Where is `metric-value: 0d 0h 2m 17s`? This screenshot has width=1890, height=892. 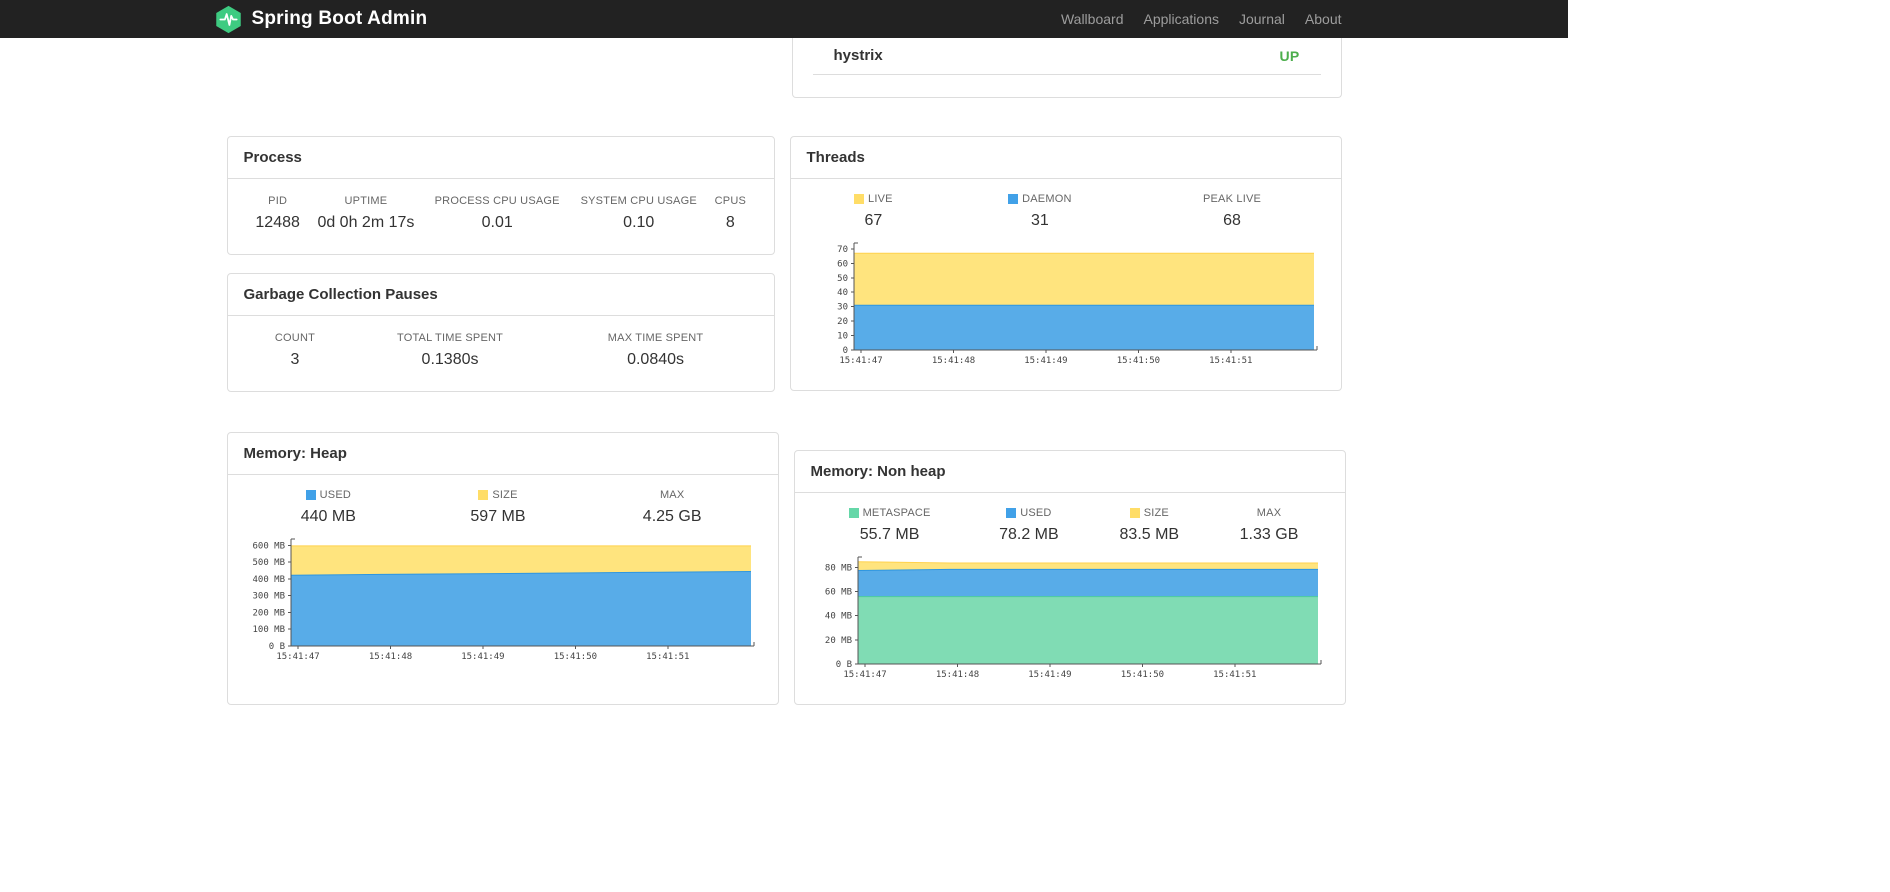 metric-value: 0d 0h 2m 17s is located at coordinates (366, 222).